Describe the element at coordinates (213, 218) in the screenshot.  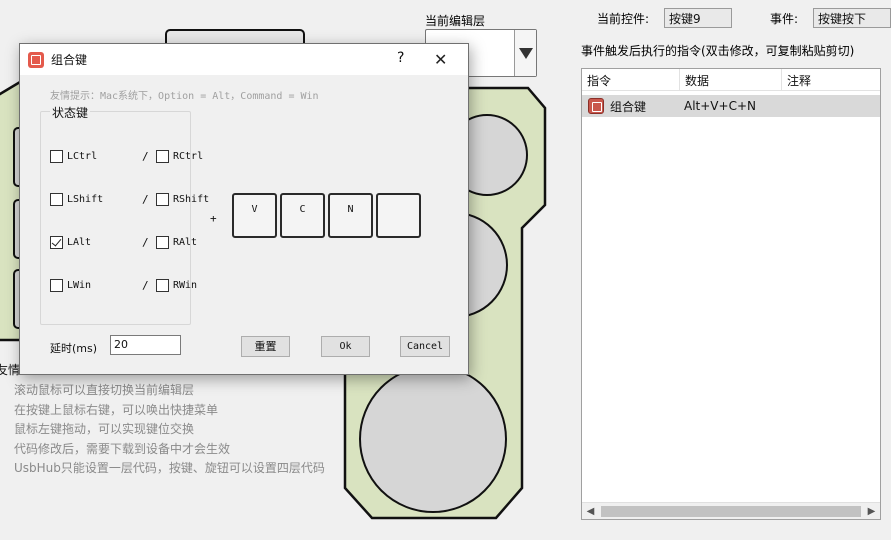
I see `plus-sign: +` at that location.